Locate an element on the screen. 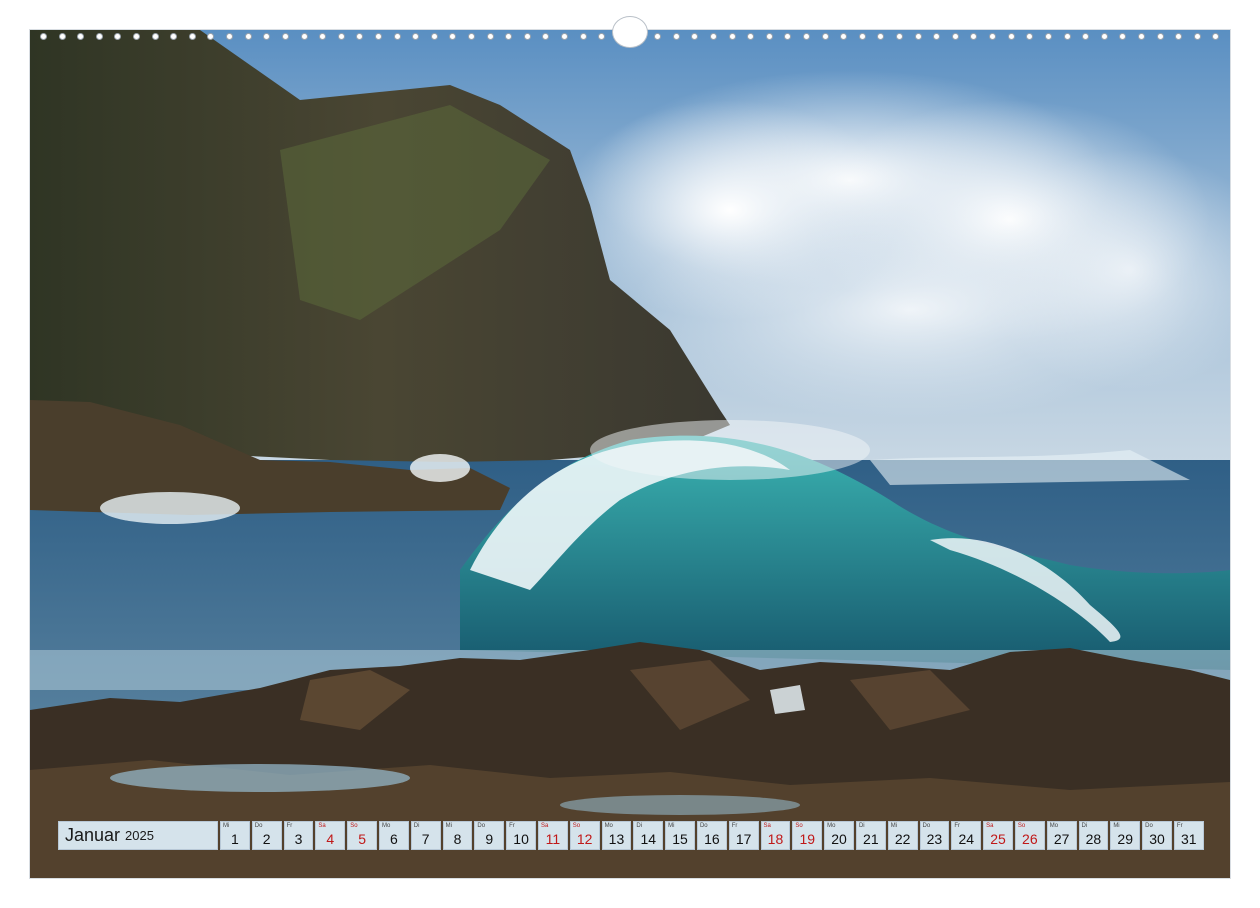 The image size is (1260, 908). calendar-hanger is located at coordinates (630, 32).